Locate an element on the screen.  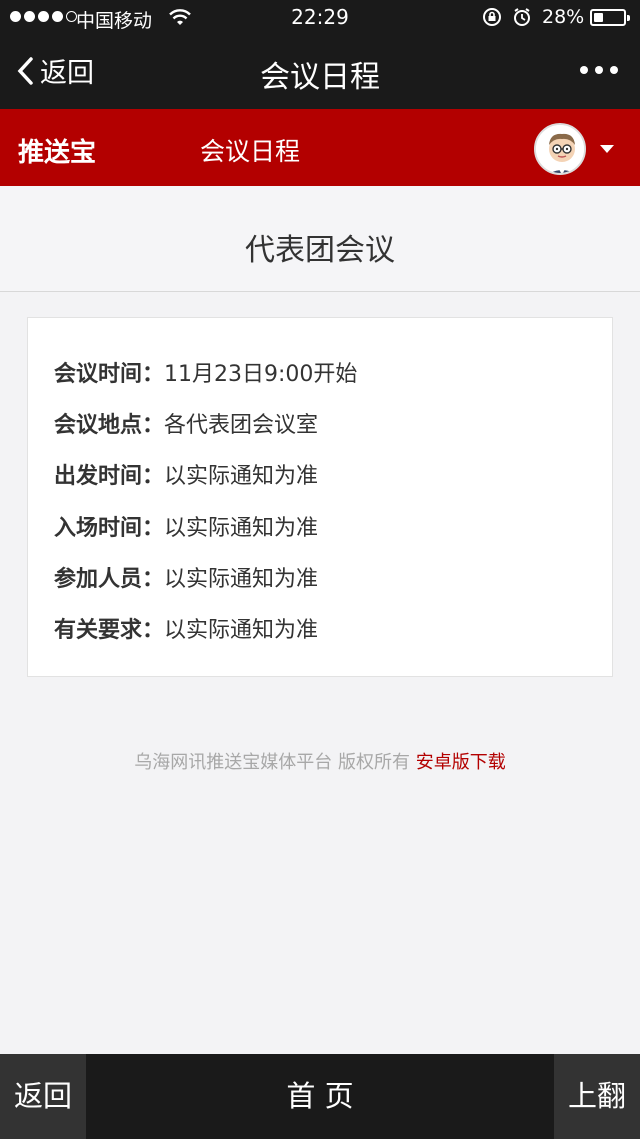
detail-key: 出发时间： is located at coordinates (109, 476).